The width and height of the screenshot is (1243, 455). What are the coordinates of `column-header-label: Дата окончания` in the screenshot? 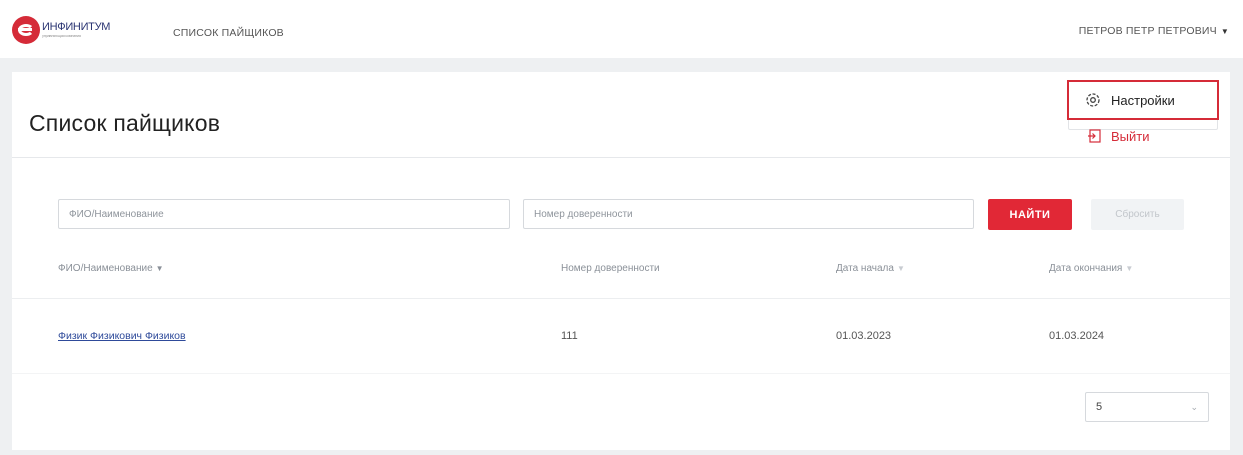 It's located at (1086, 268).